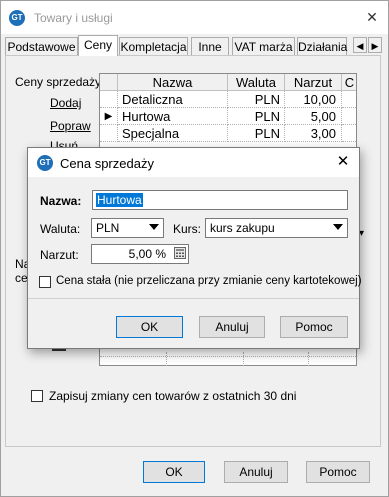  Describe the element at coordinates (210, 46) in the screenshot. I see `tab-inne: Inne` at that location.